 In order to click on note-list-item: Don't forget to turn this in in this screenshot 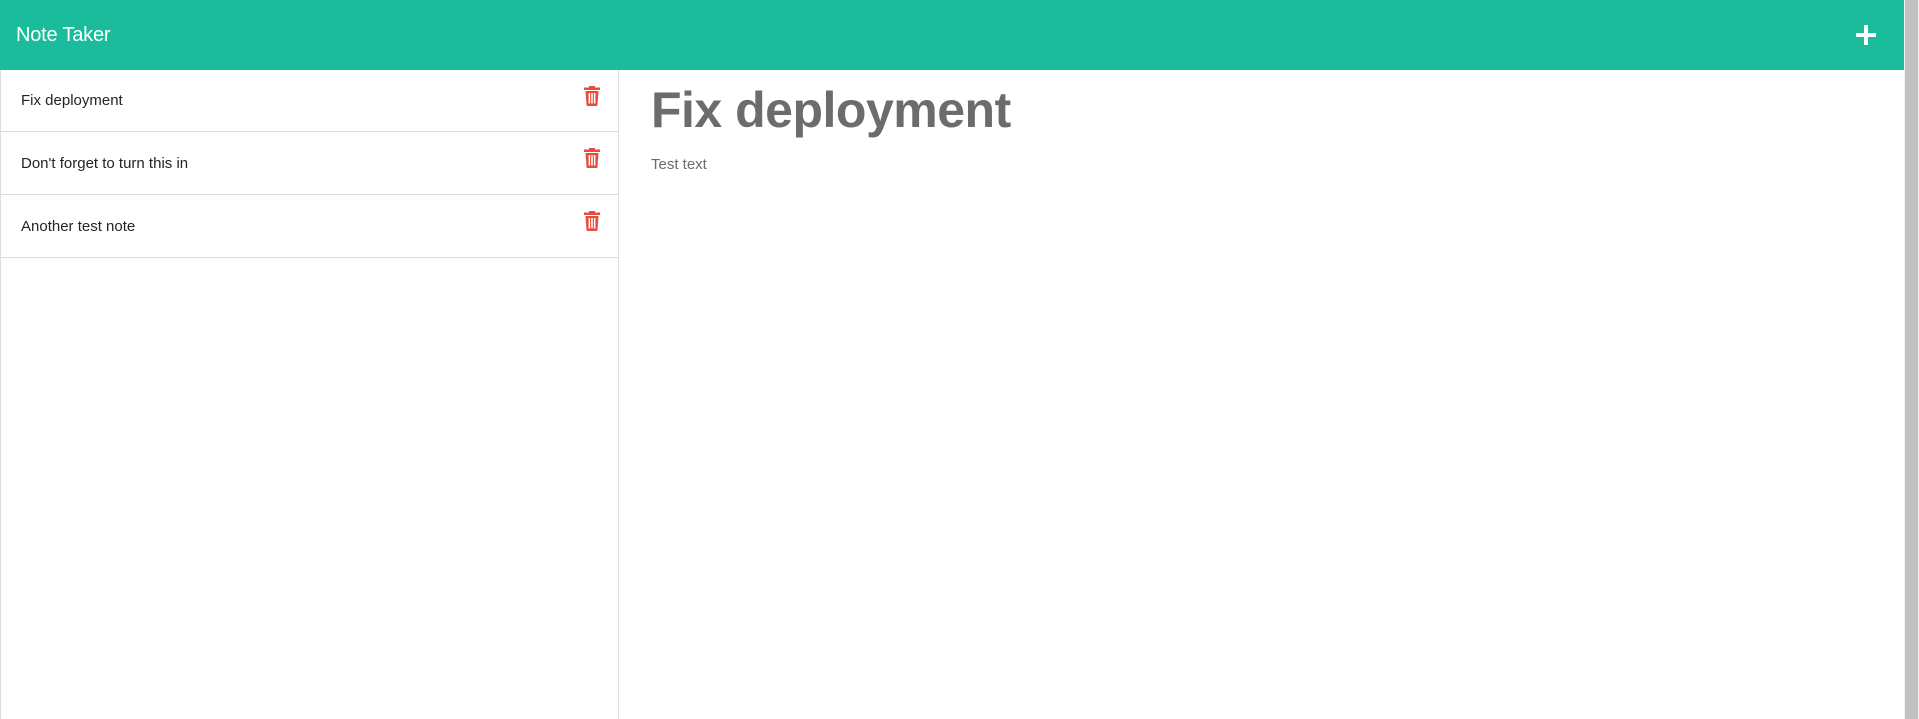, I will do `click(309, 163)`.